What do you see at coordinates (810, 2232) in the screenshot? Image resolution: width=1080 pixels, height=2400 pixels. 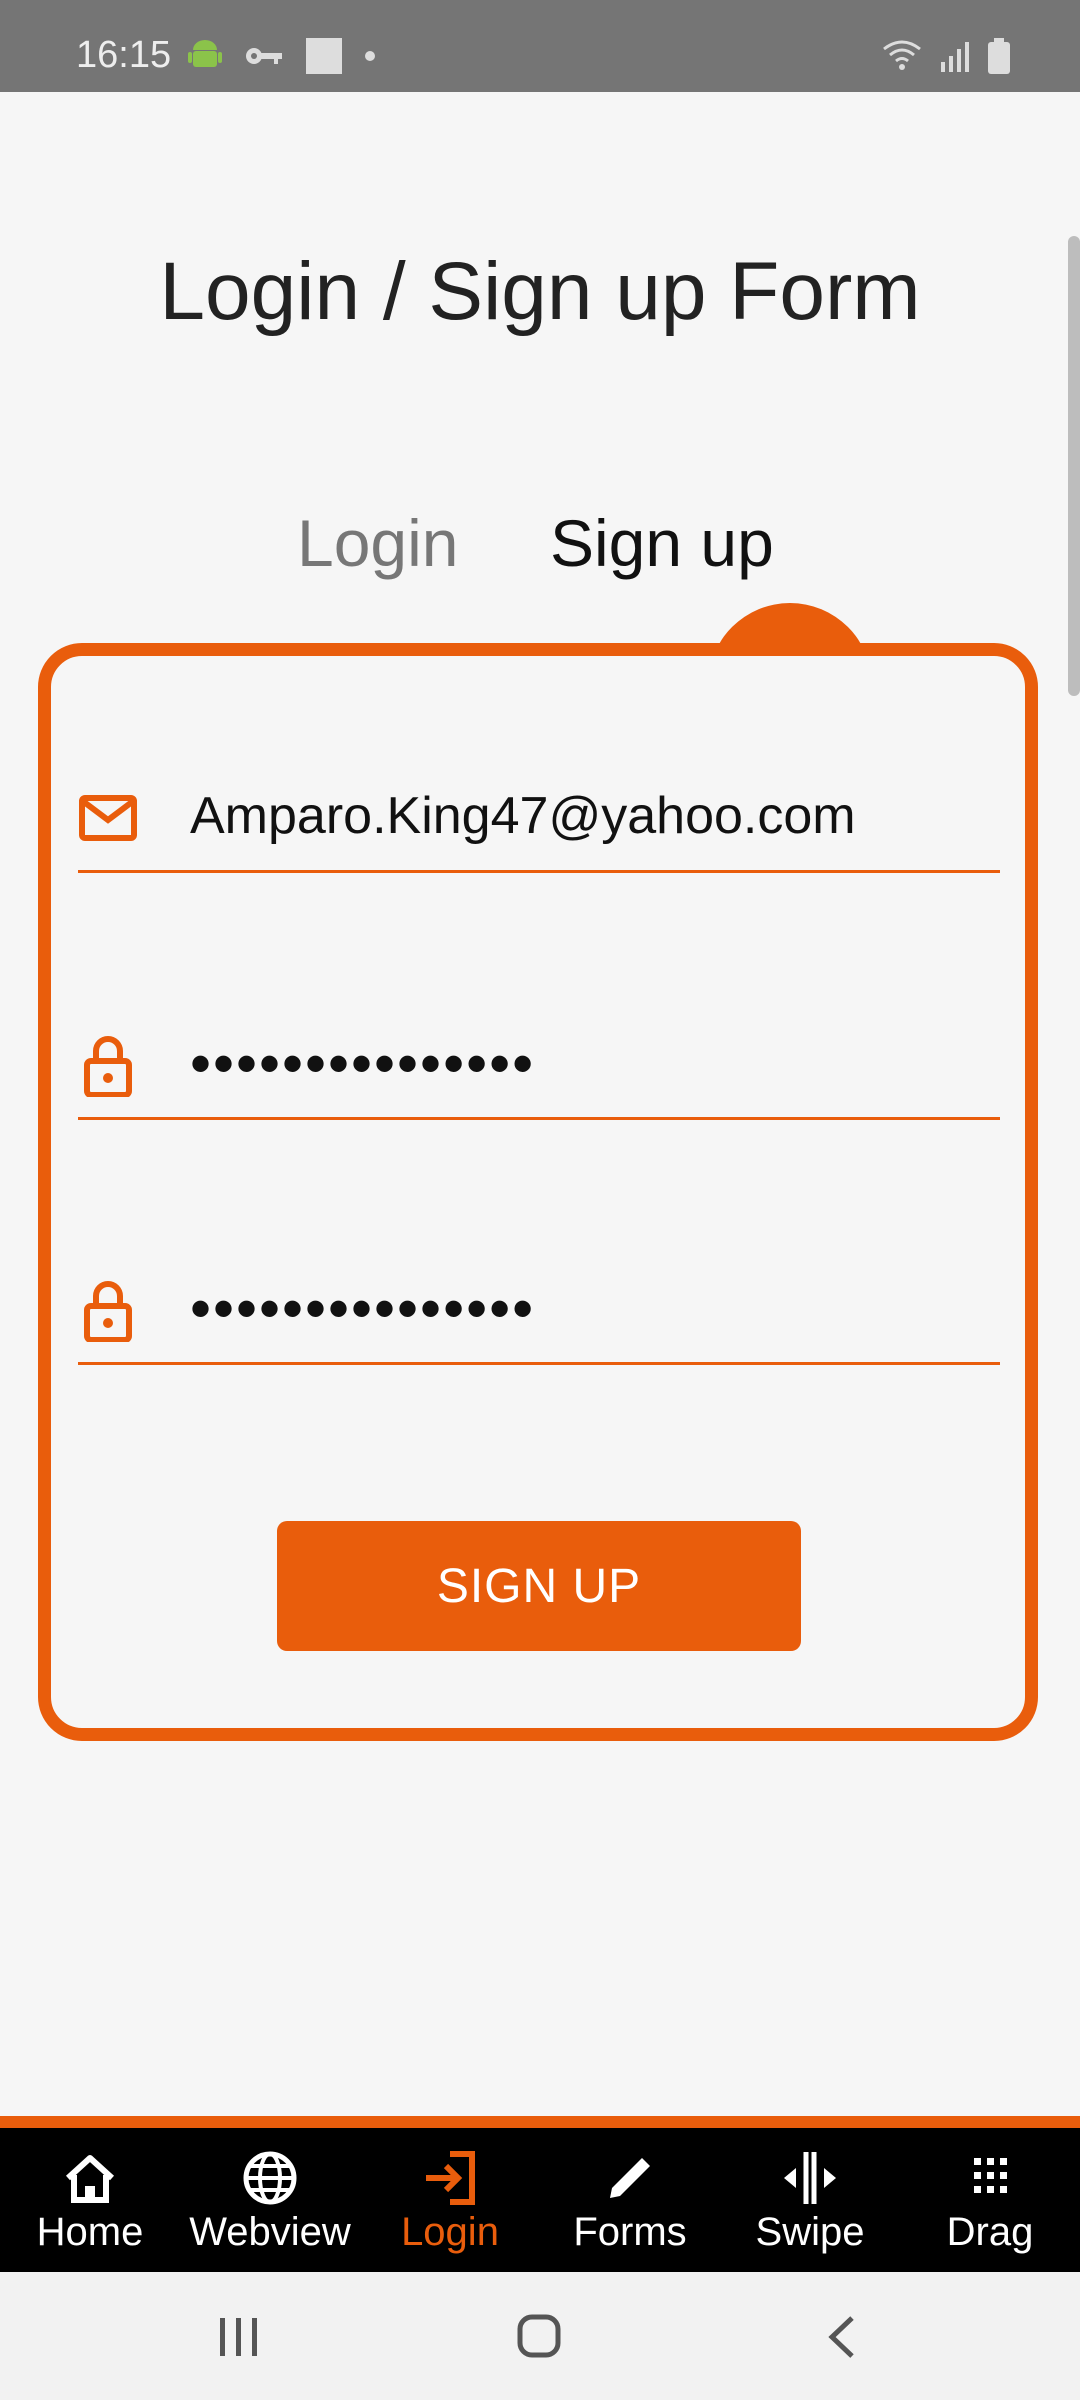 I see `nav-label-swipe: Swipe` at bounding box center [810, 2232].